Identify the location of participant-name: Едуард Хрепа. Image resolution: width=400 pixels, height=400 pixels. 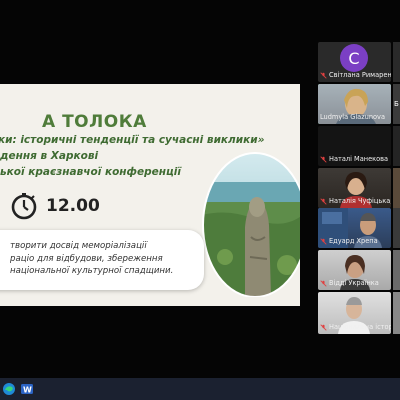
(349, 241).